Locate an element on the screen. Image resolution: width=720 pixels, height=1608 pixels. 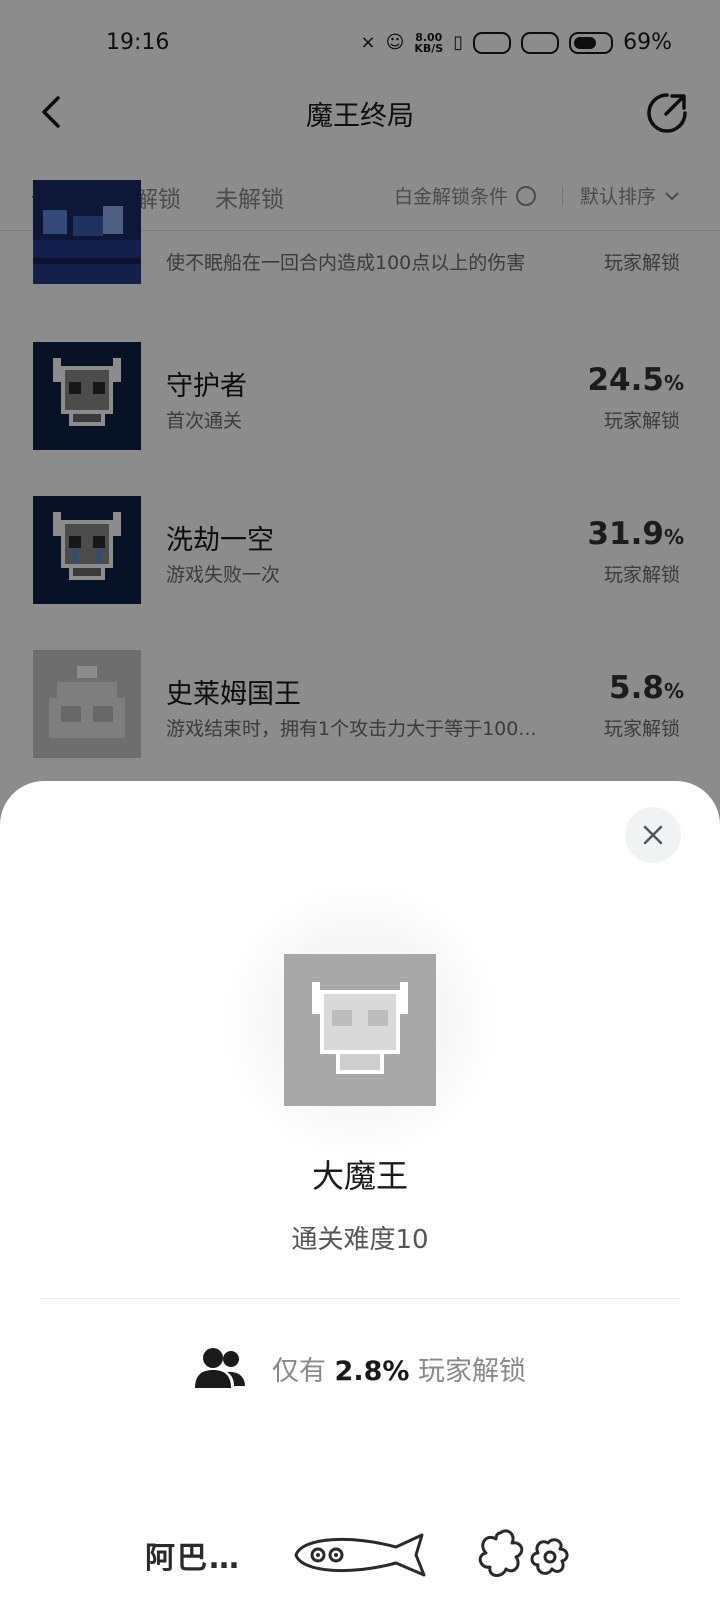
stat-value: 2.8% is located at coordinates (372, 1371).